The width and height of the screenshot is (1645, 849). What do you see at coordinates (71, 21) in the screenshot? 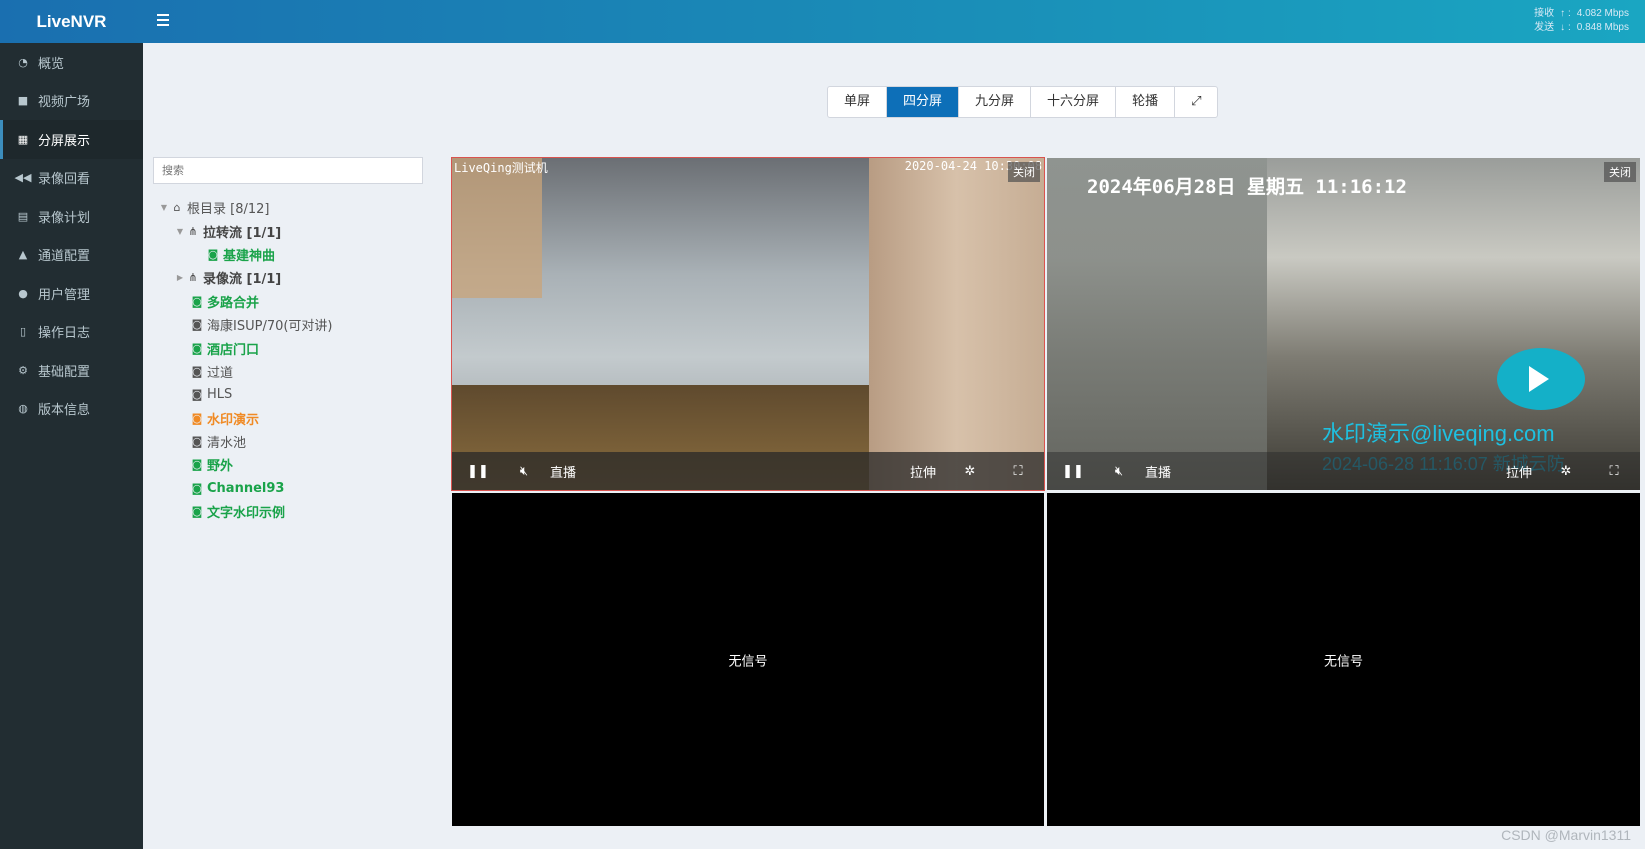
I see `app-logo: LiveNVR` at bounding box center [71, 21].